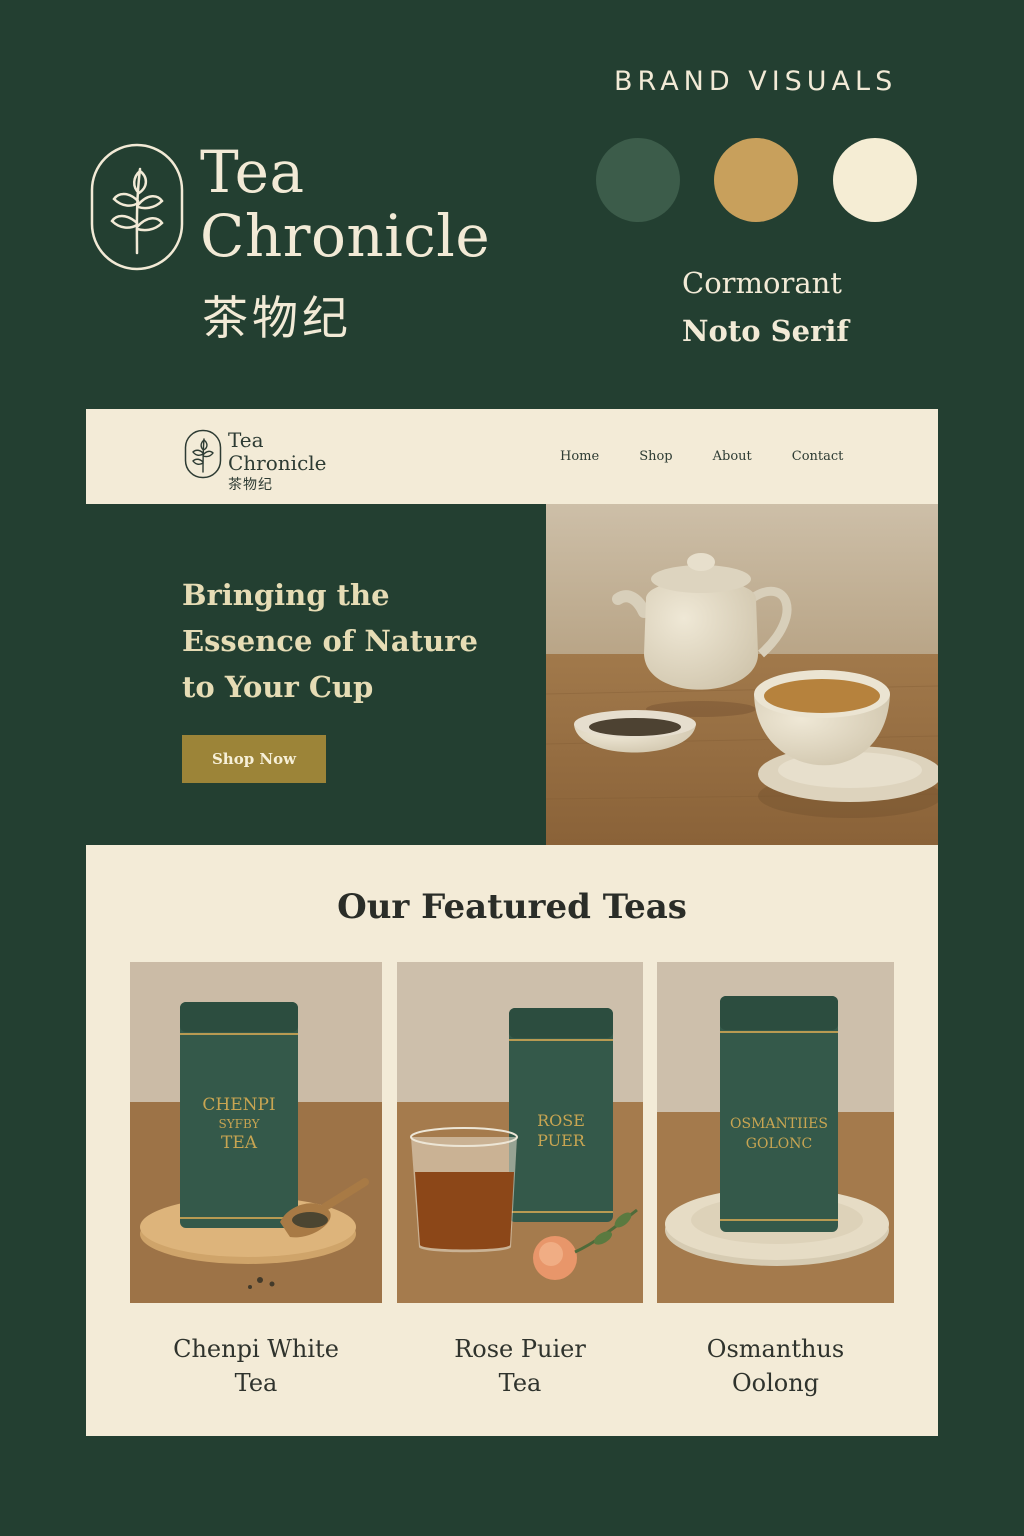 This screenshot has height=1536, width=1024. Describe the element at coordinates (775, 1383) in the screenshot. I see `product-name-line: Oolong` at that location.